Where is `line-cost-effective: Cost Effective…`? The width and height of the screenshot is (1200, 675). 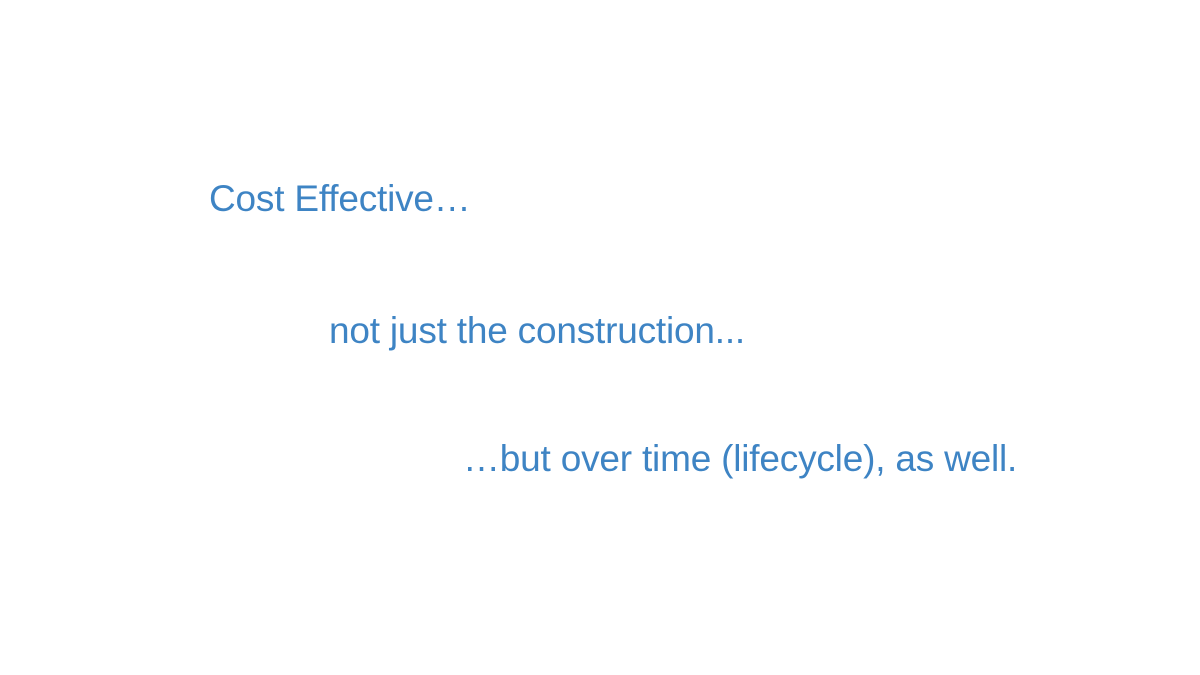
line-cost-effective: Cost Effective… is located at coordinates (340, 198).